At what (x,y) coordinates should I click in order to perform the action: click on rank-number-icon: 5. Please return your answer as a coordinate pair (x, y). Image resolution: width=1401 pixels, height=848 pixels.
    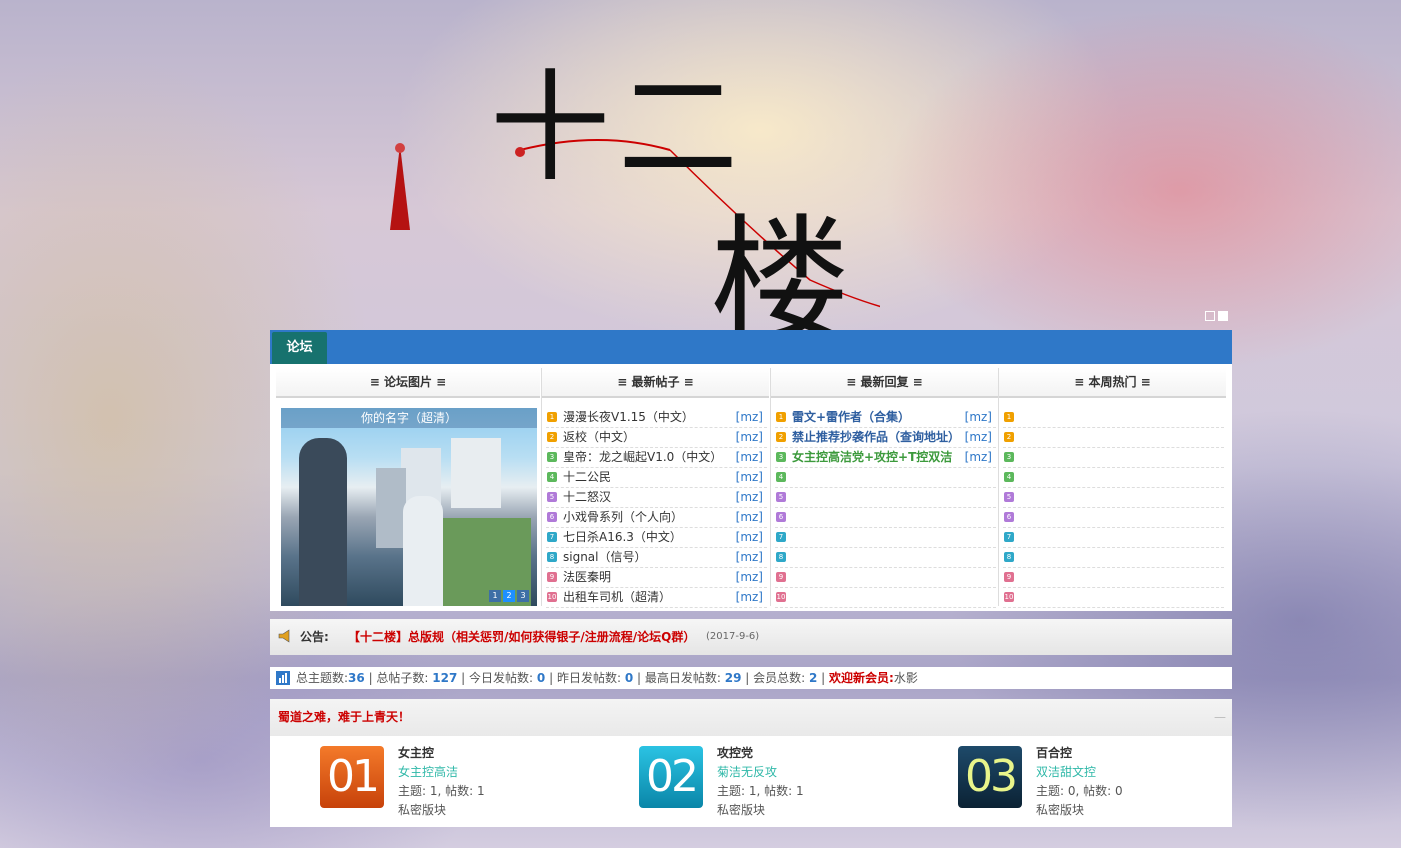
    Looking at the image, I should click on (552, 496).